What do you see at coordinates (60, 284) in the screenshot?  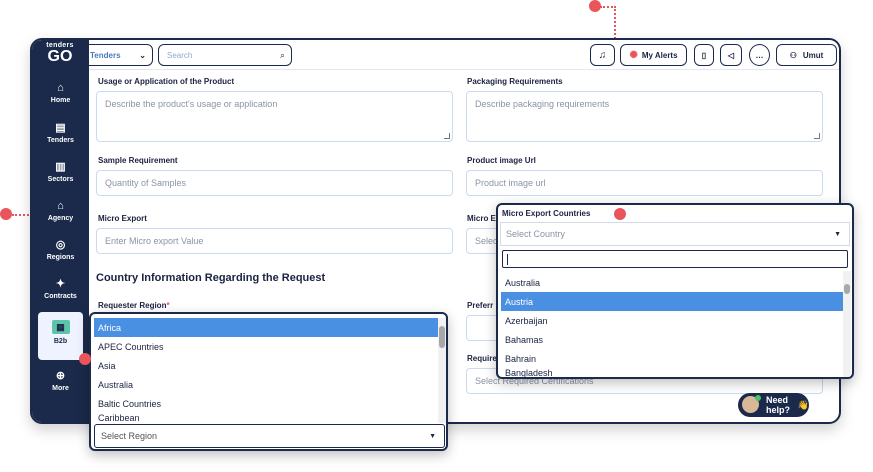 I see `contracts-icon: ✦` at bounding box center [60, 284].